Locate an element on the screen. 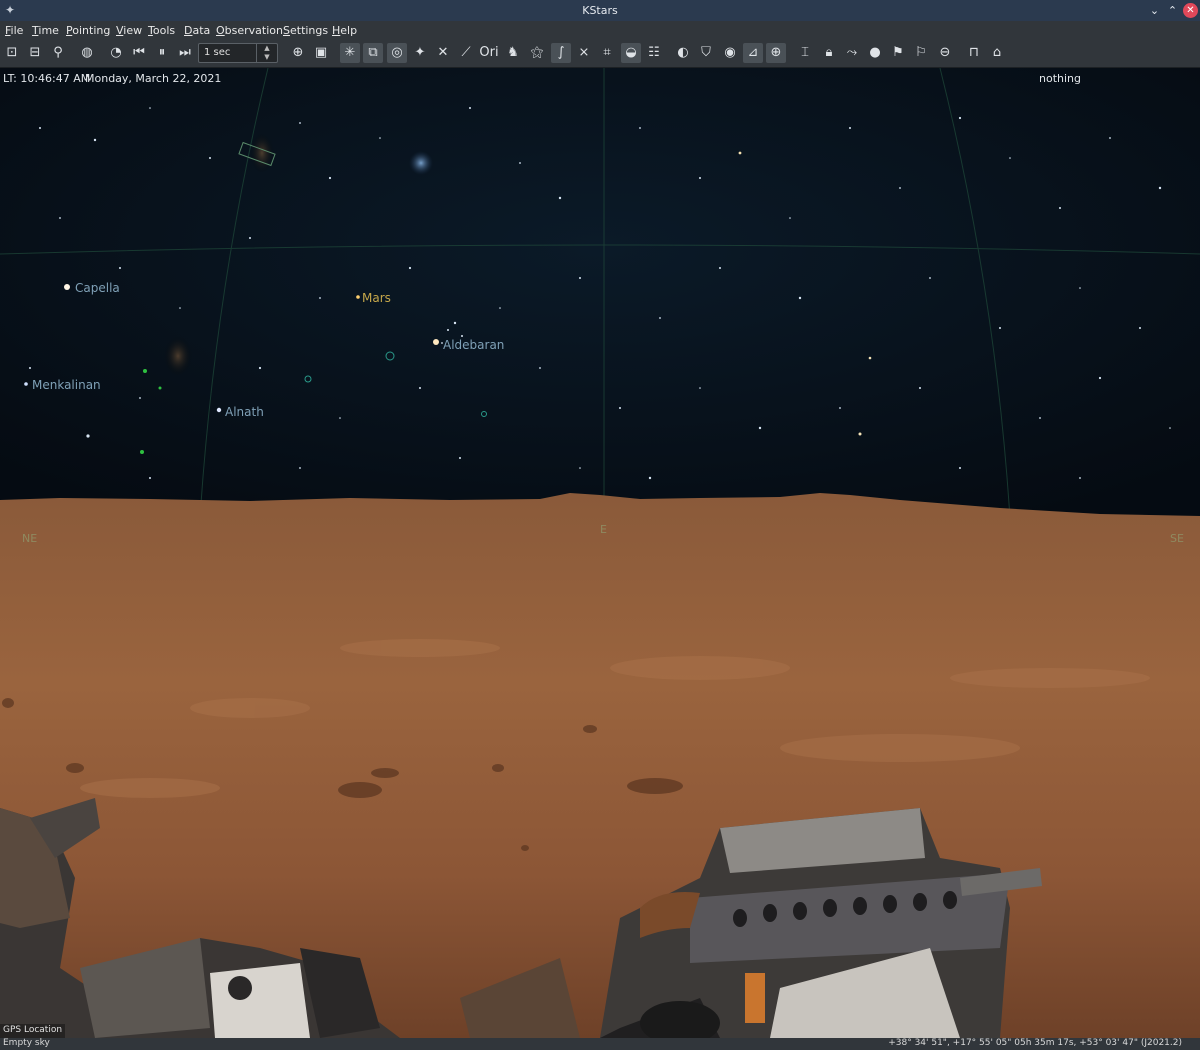 The width and height of the screenshot is (1200, 1050). lock-icon: 🔒︎ is located at coordinates (829, 53).